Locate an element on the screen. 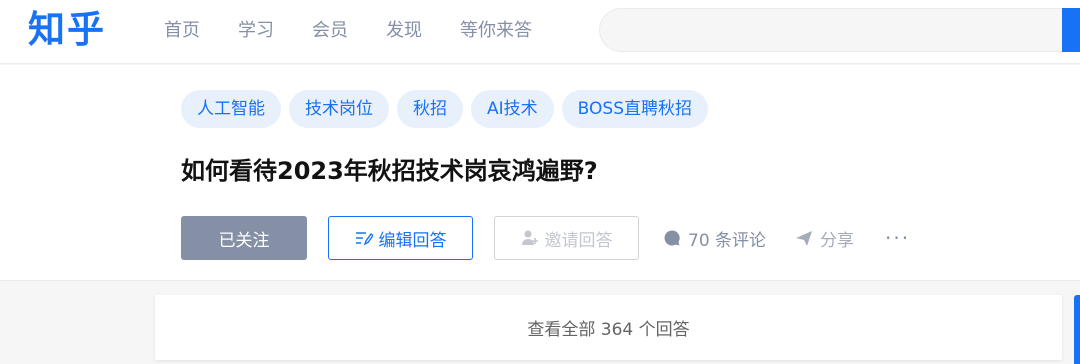 The height and width of the screenshot is (364, 1080). search-box is located at coordinates (834, 30).